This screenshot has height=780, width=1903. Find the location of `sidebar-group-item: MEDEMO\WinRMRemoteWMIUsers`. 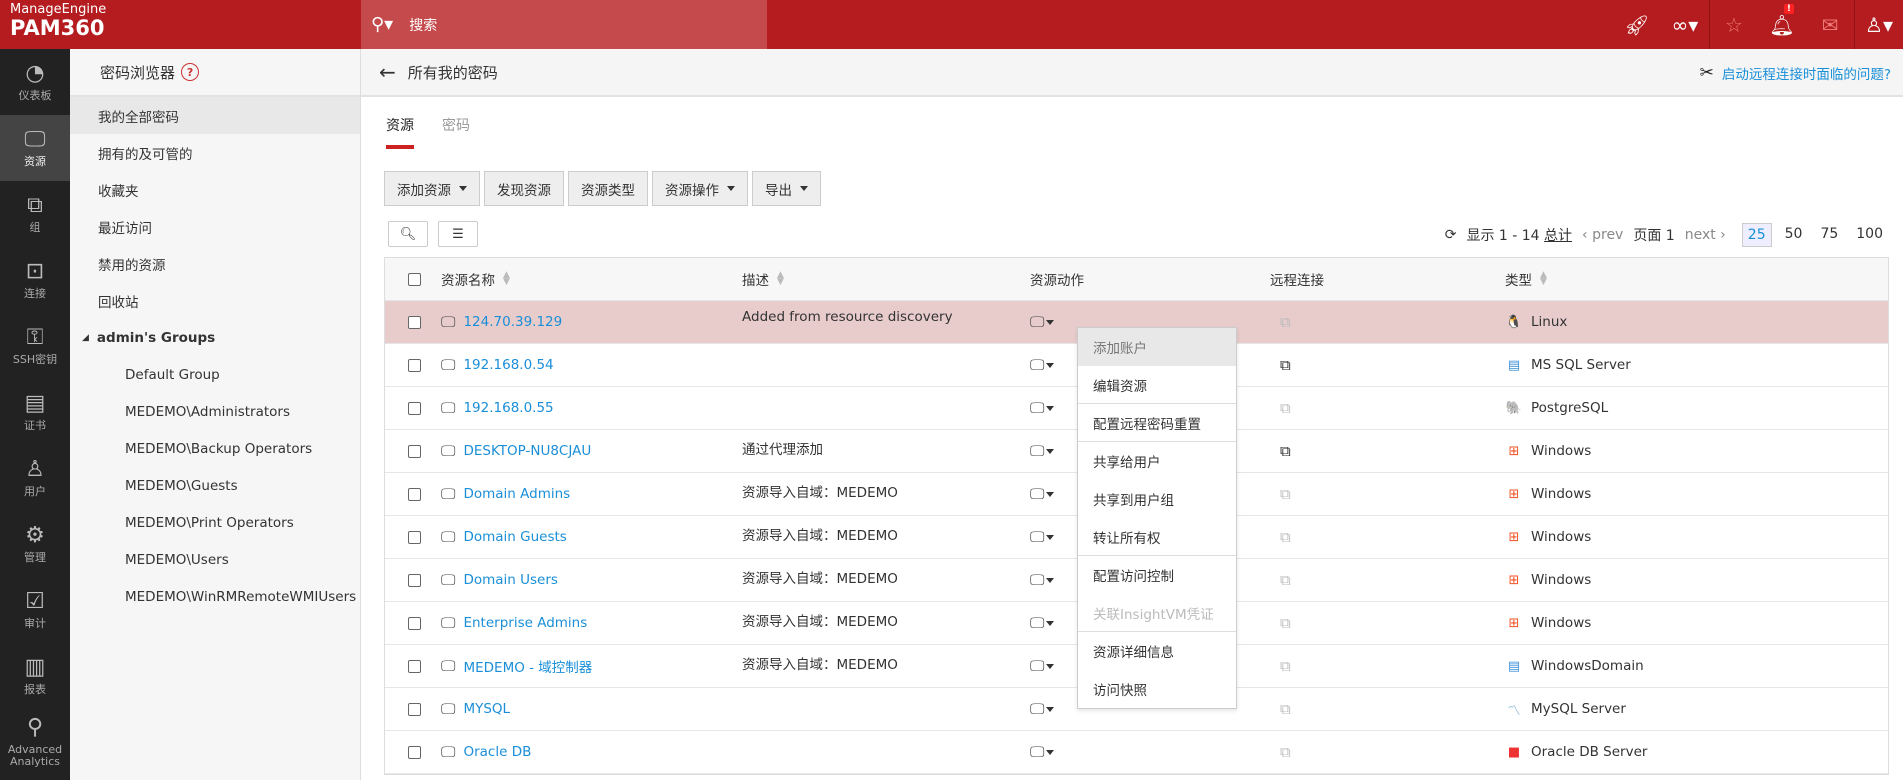

sidebar-group-item: MEDEMO\WinRMRemoteWMIUsers is located at coordinates (215, 596).